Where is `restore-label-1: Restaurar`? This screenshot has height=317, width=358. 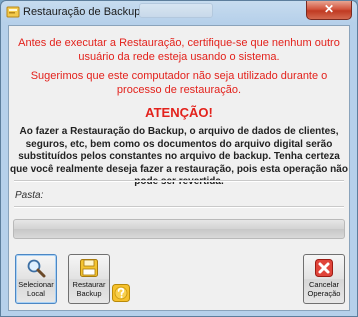 restore-label-1: Restaurar is located at coordinates (89, 284).